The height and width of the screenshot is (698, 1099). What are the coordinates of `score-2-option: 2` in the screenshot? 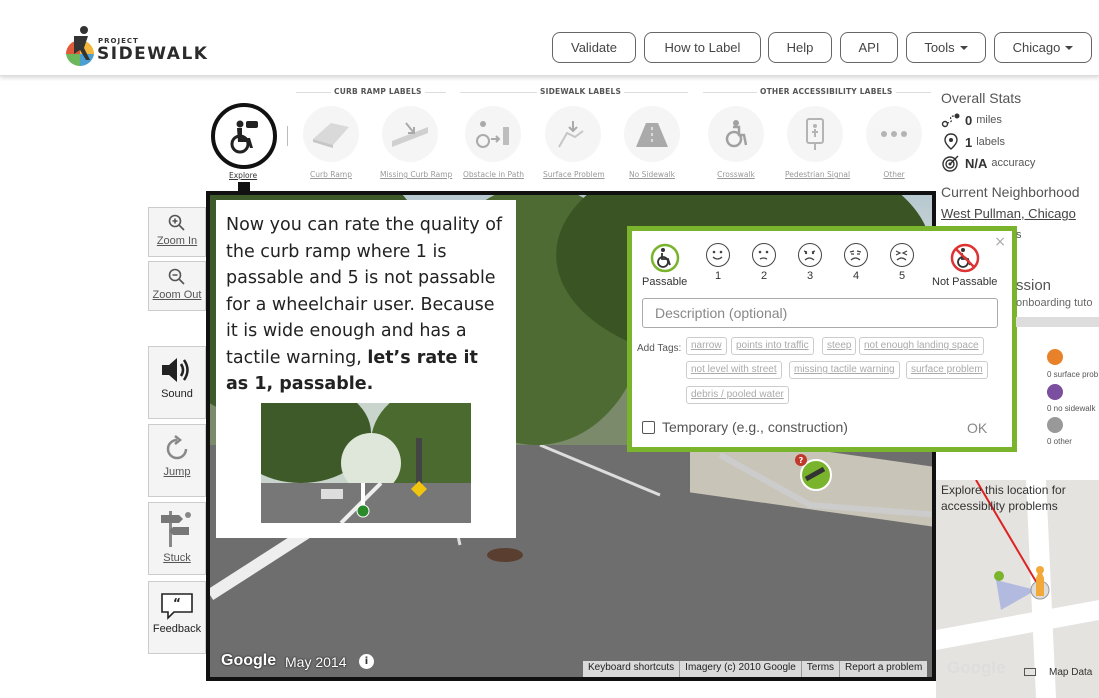 It's located at (764, 262).